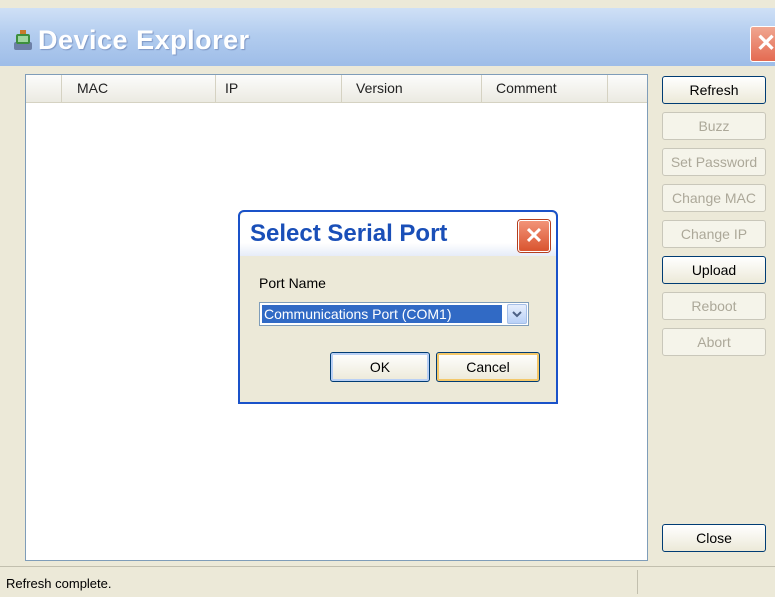 The width and height of the screenshot is (775, 597). I want to click on app-icon, so click(23, 41).